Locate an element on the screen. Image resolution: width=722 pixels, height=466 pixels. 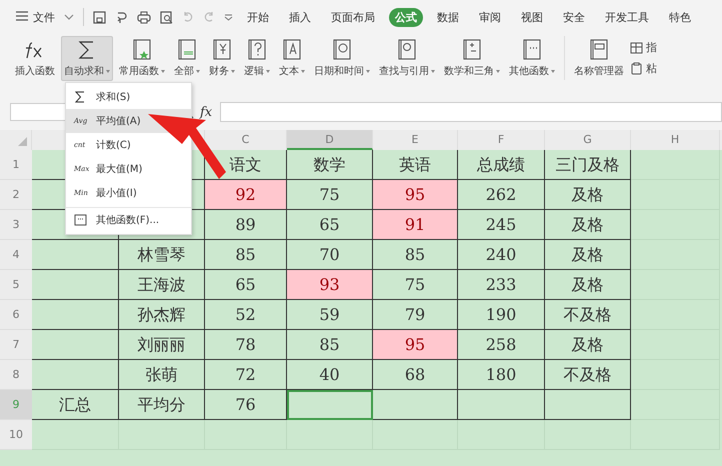
function-label: fx is located at coordinates (206, 112).